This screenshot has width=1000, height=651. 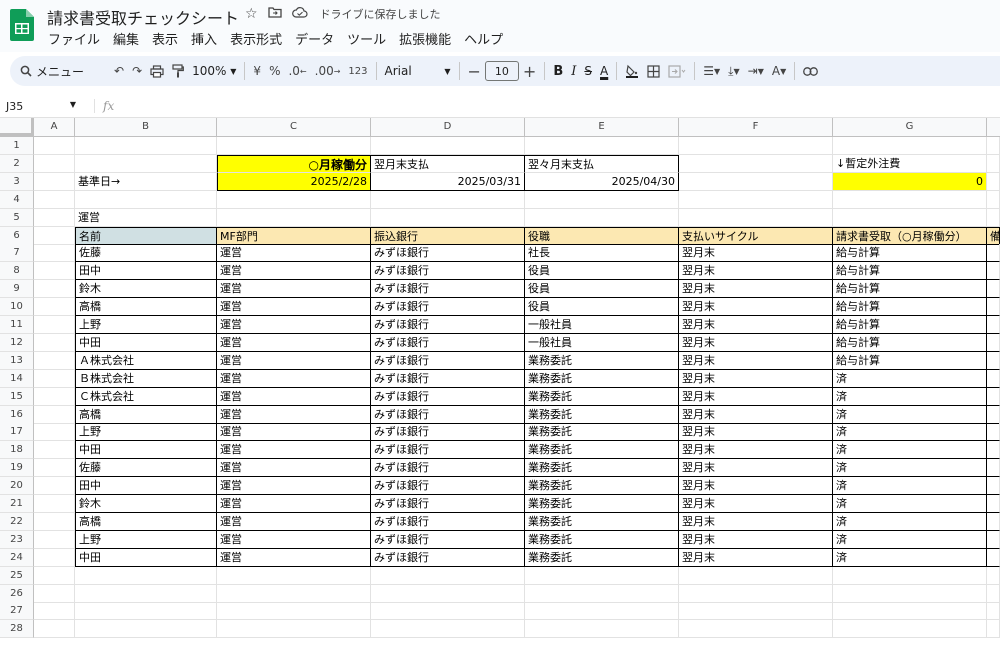 I want to click on cell-c12: 運営, so click(x=294, y=342).